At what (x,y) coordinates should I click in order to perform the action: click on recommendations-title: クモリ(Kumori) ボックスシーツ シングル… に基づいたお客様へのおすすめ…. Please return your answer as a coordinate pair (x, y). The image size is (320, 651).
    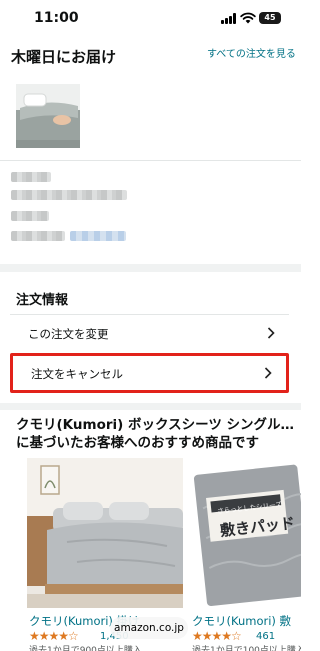
    Looking at the image, I should click on (155, 434).